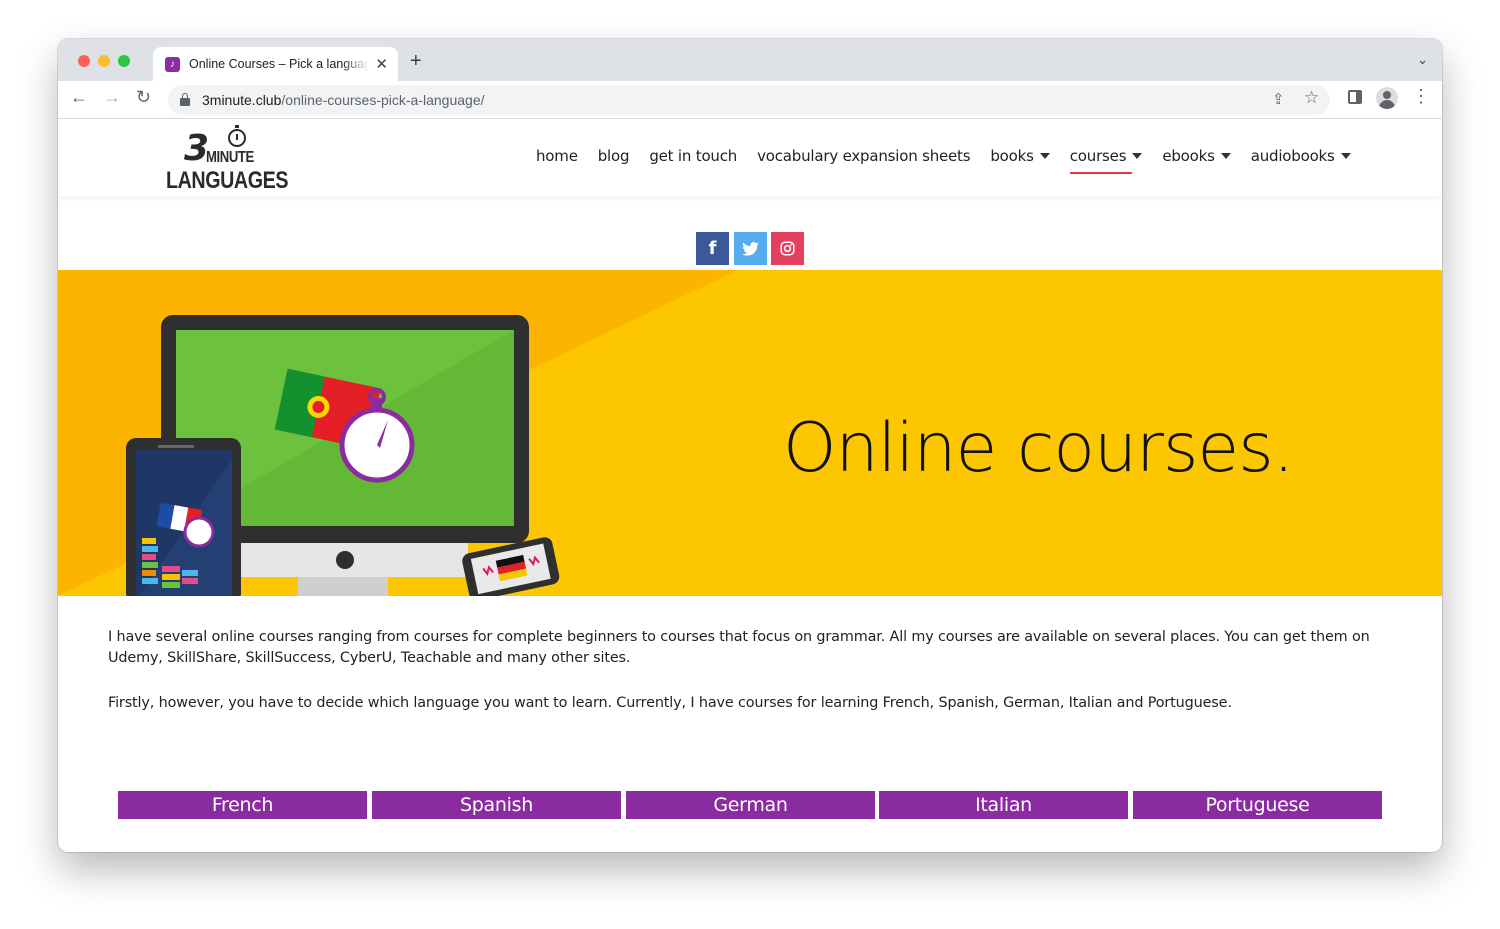 This screenshot has height=929, width=1500. I want to click on tab-title: Online Courses – Pick a language, so click(279, 64).